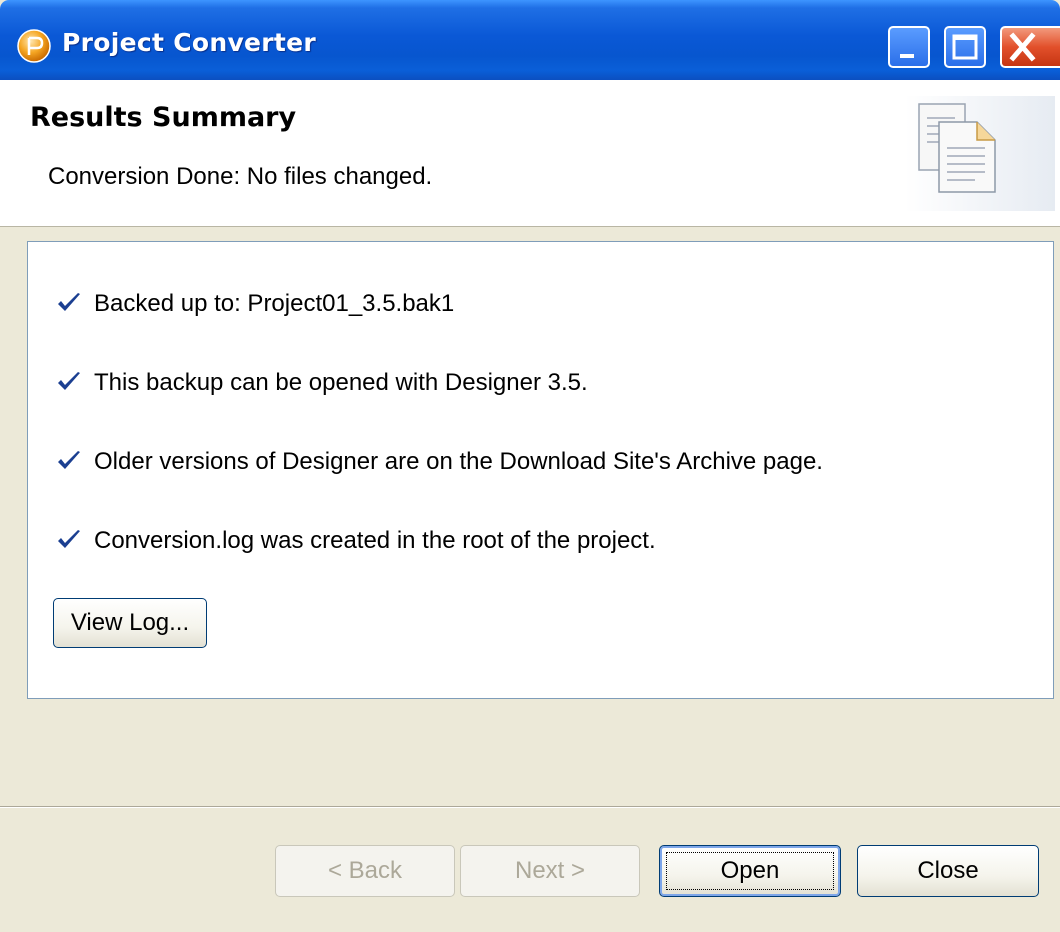  Describe the element at coordinates (365, 871) in the screenshot. I see `back-button: < Back` at that location.